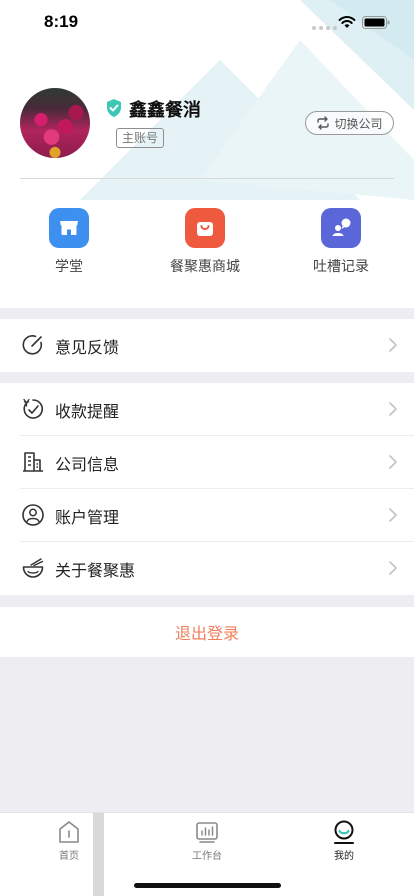 This screenshot has width=414, height=896. I want to click on tab-workbench: 工作台, so click(207, 840).